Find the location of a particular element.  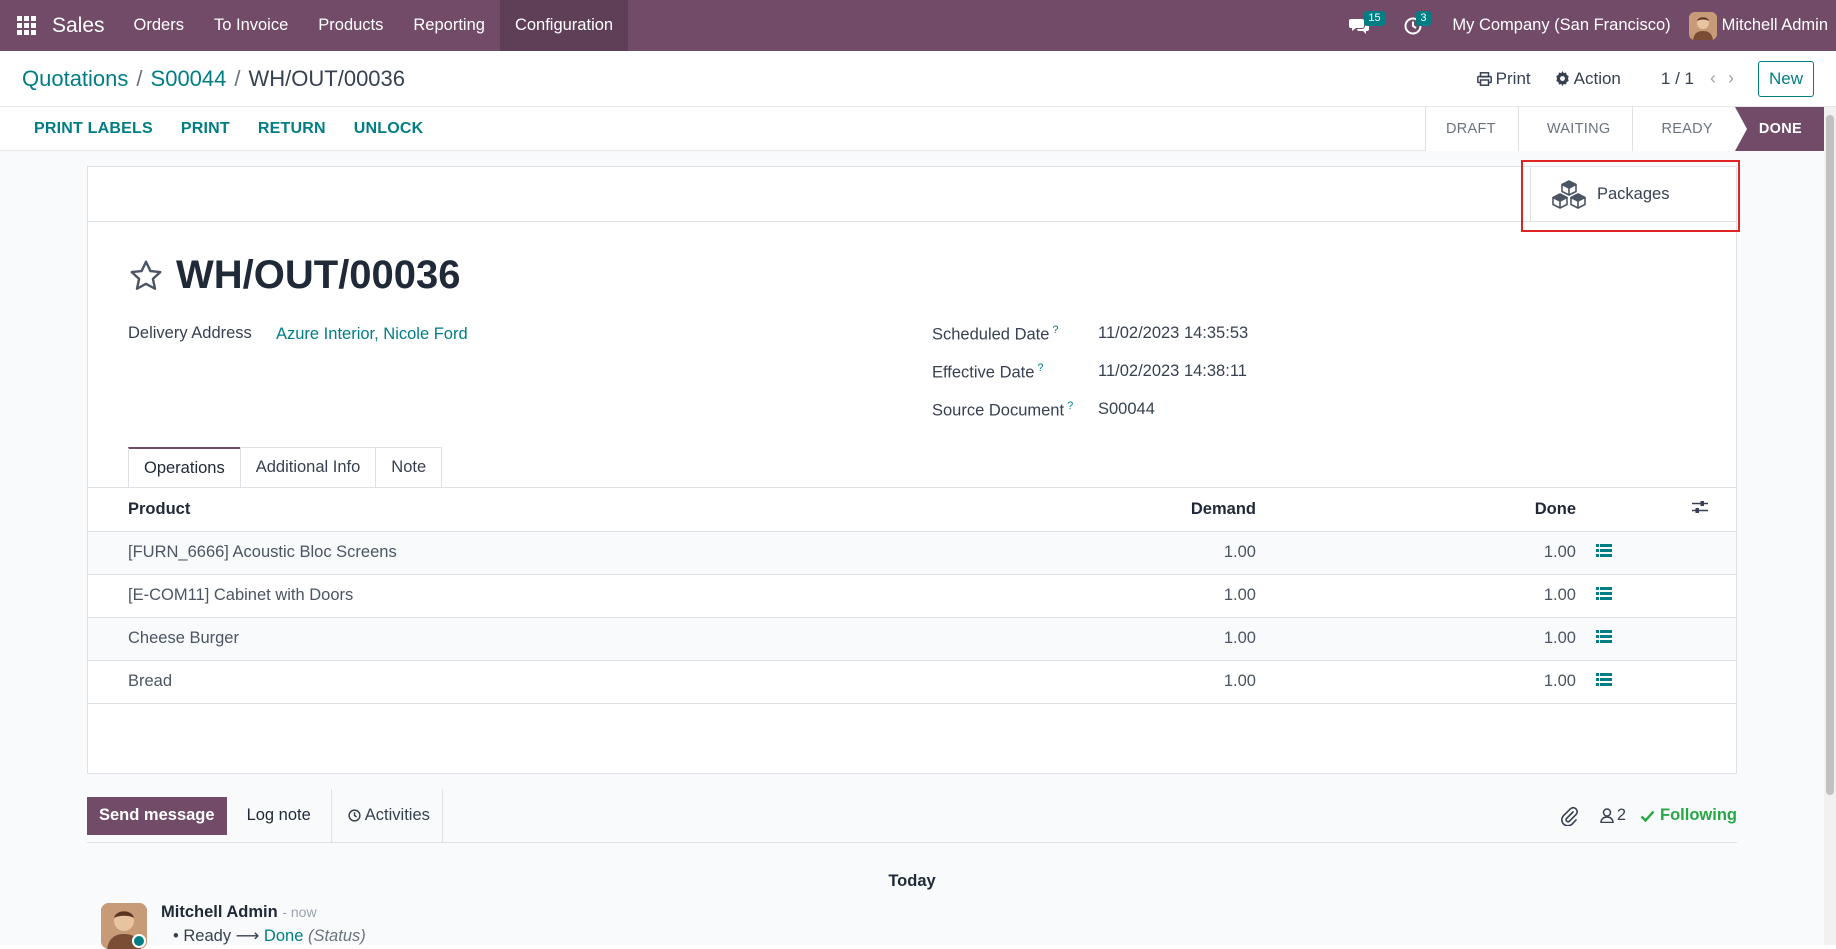

effective-date-label: Effective Date? is located at coordinates (988, 372).